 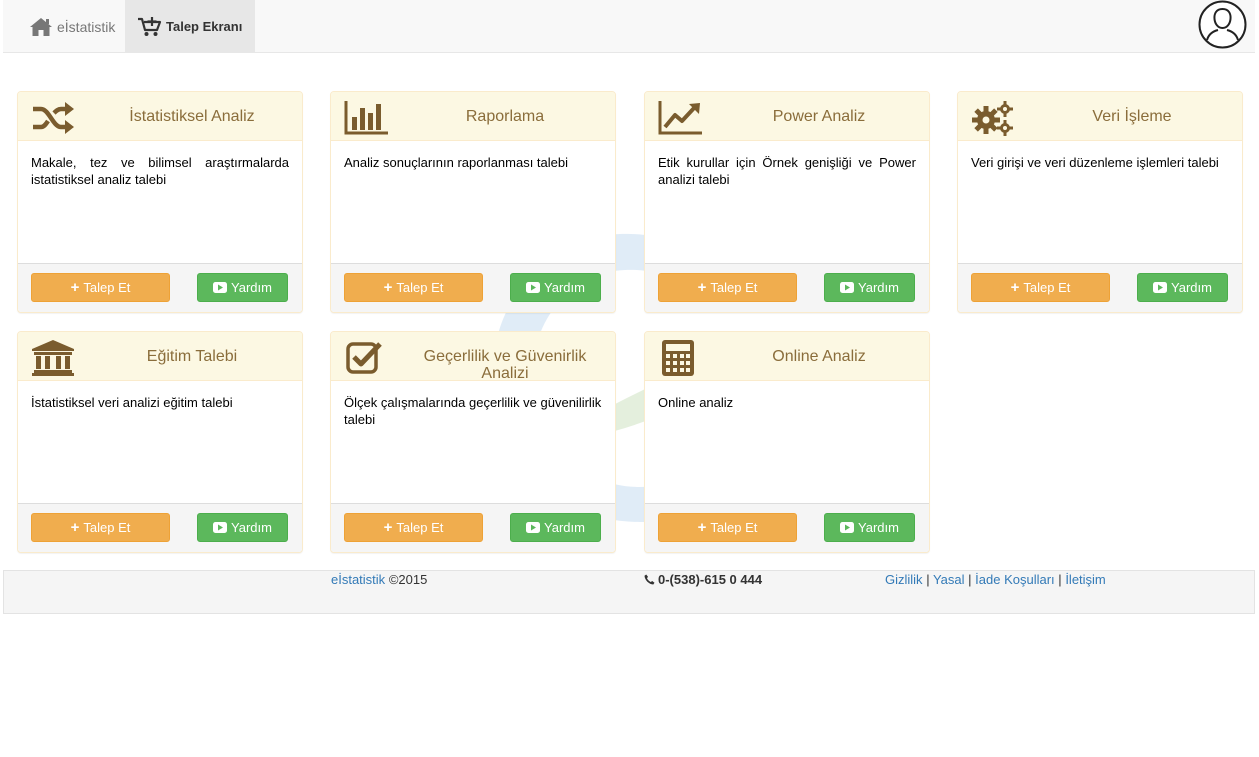 What do you see at coordinates (1222, 24) in the screenshot?
I see `user-avatar-icon` at bounding box center [1222, 24].